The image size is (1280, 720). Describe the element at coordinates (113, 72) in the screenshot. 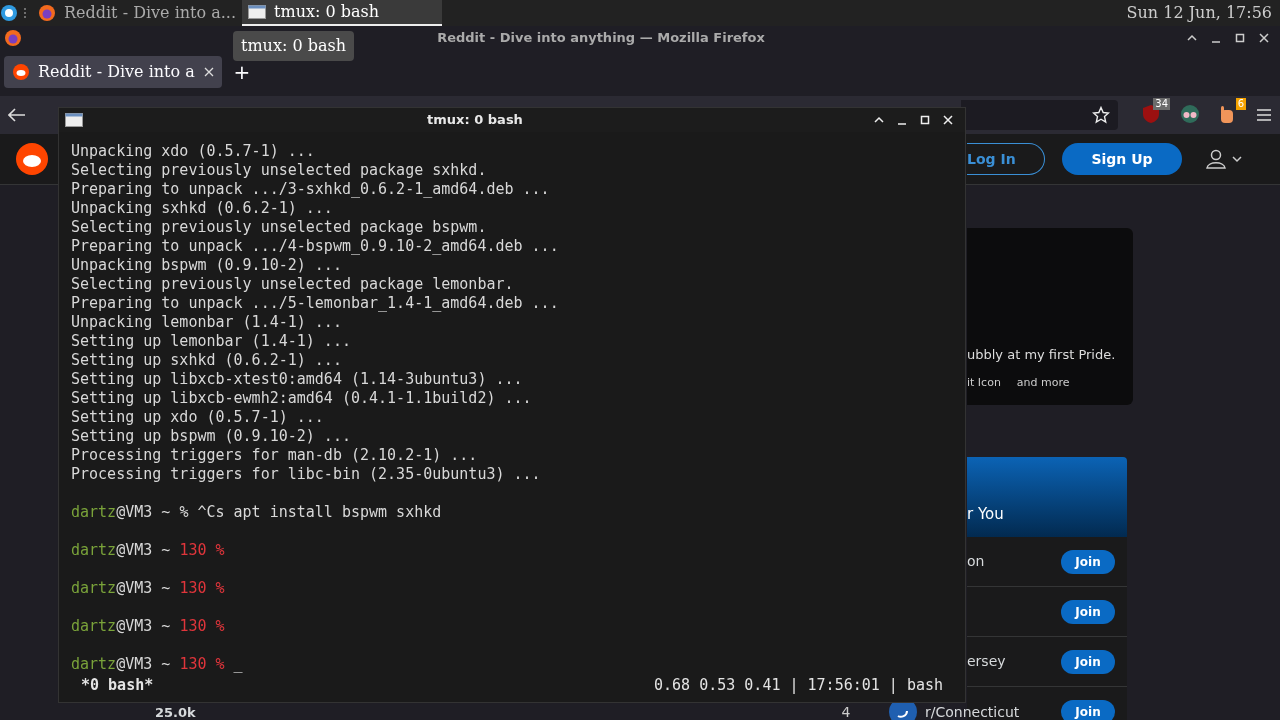

I see `browser-tab: Reddit - Dive into a` at that location.